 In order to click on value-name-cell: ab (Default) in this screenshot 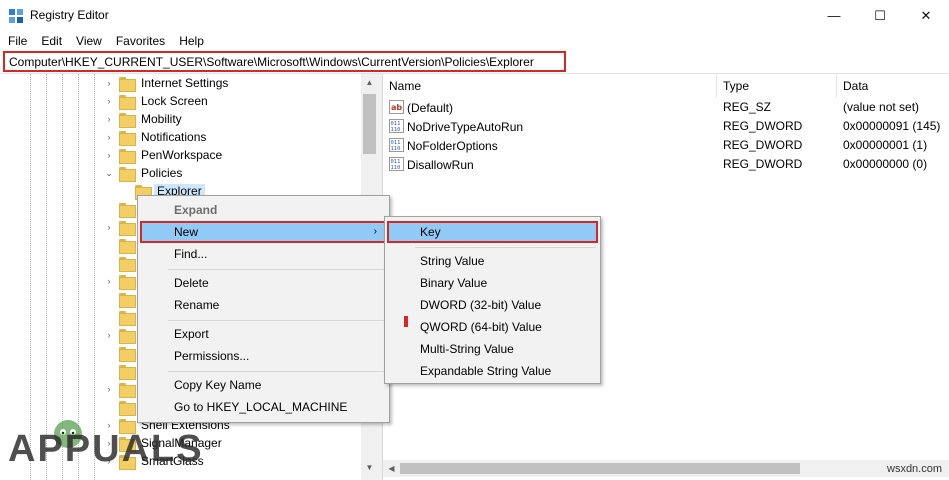, I will do `click(421, 107)`.